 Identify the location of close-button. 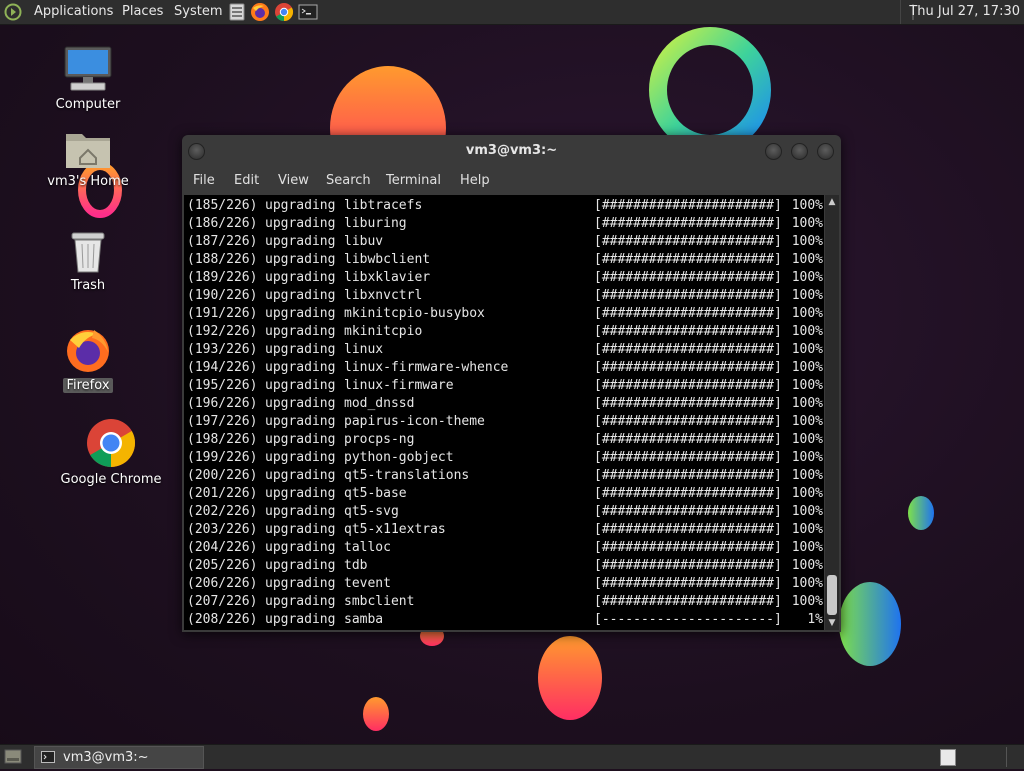
(825, 151).